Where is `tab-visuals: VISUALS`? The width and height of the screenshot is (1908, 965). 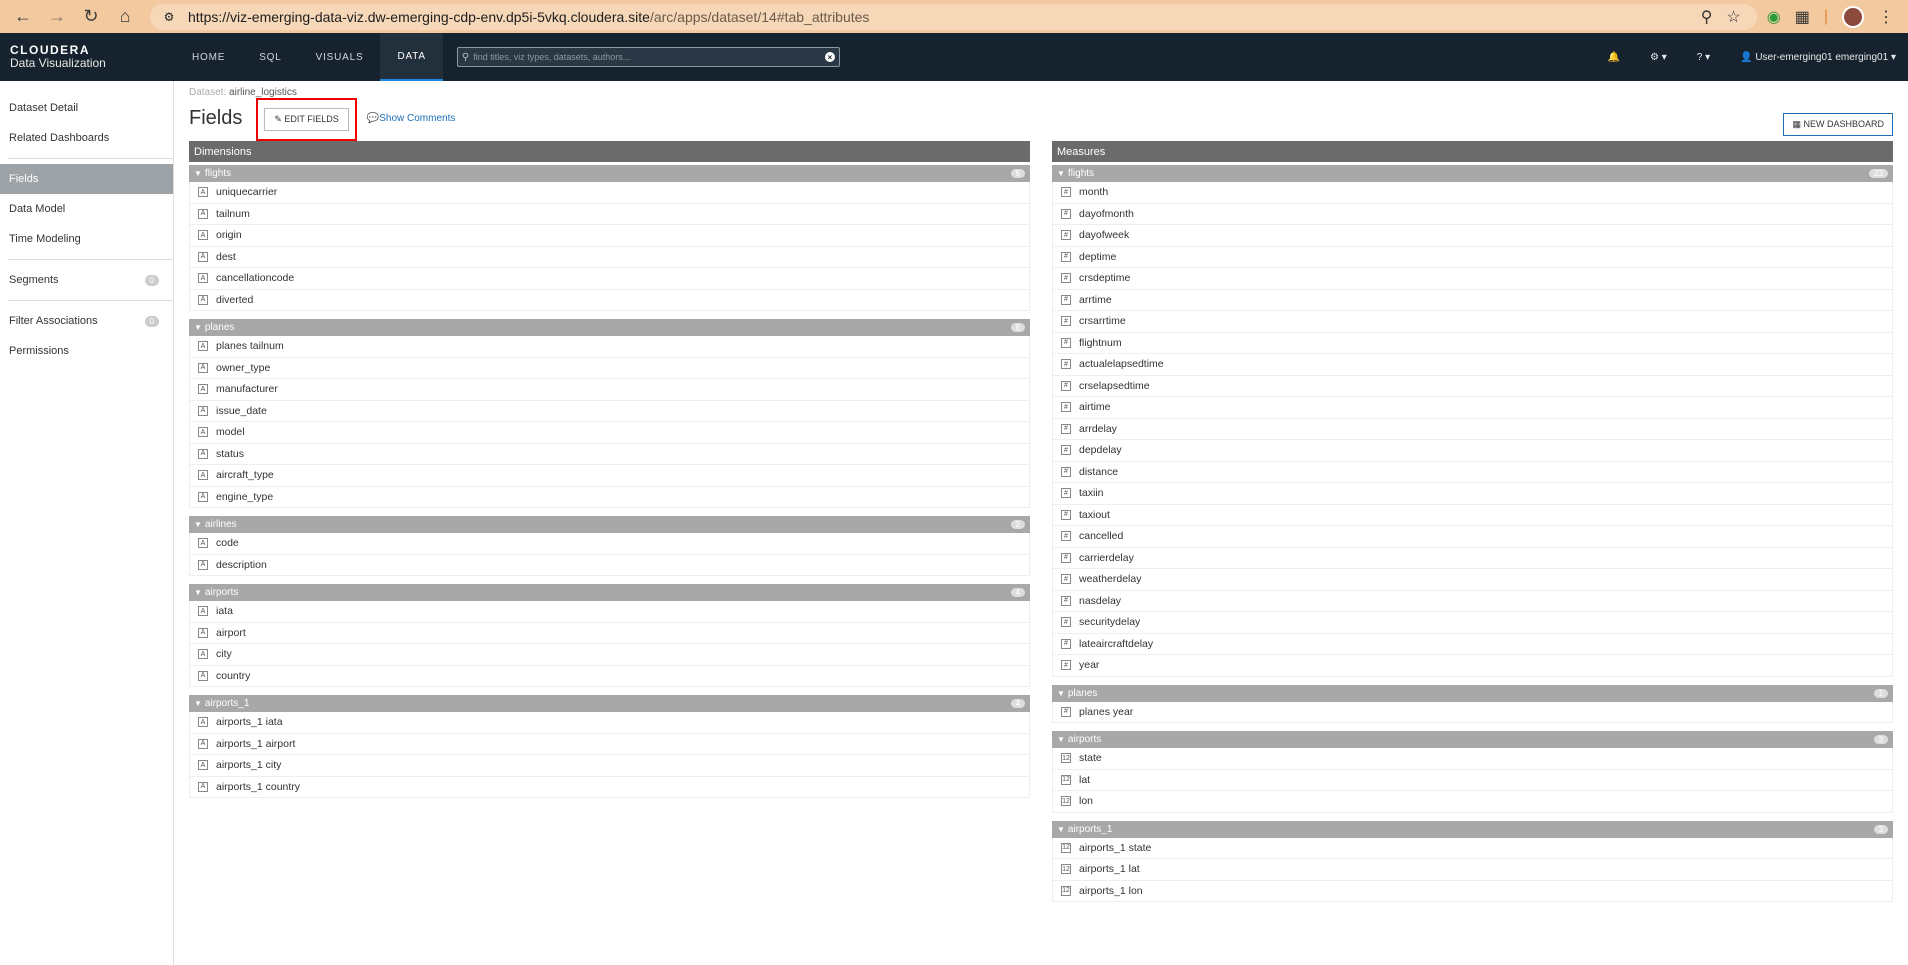 tab-visuals: VISUALS is located at coordinates (340, 57).